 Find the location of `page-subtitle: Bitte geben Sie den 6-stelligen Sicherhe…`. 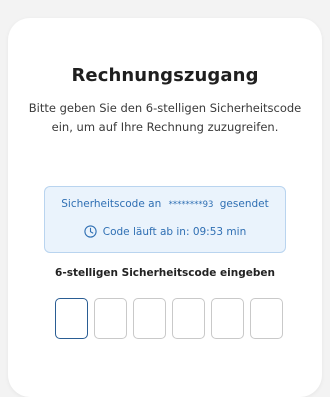

page-subtitle: Bitte geben Sie den 6-stelligen Sicherhe… is located at coordinates (165, 117).